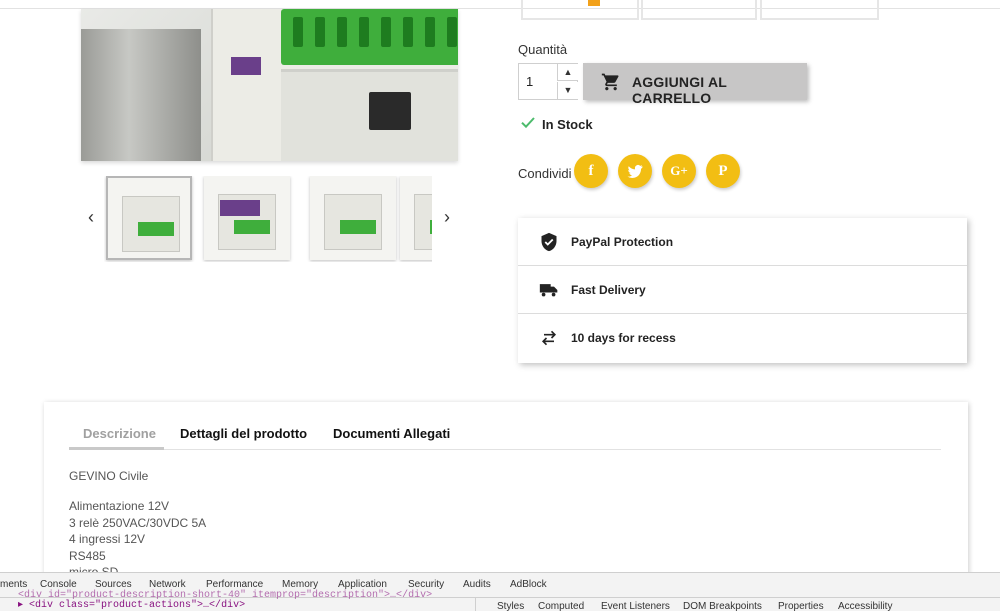  What do you see at coordinates (426, 584) in the screenshot?
I see `devtools-tab-security: Security` at bounding box center [426, 584].